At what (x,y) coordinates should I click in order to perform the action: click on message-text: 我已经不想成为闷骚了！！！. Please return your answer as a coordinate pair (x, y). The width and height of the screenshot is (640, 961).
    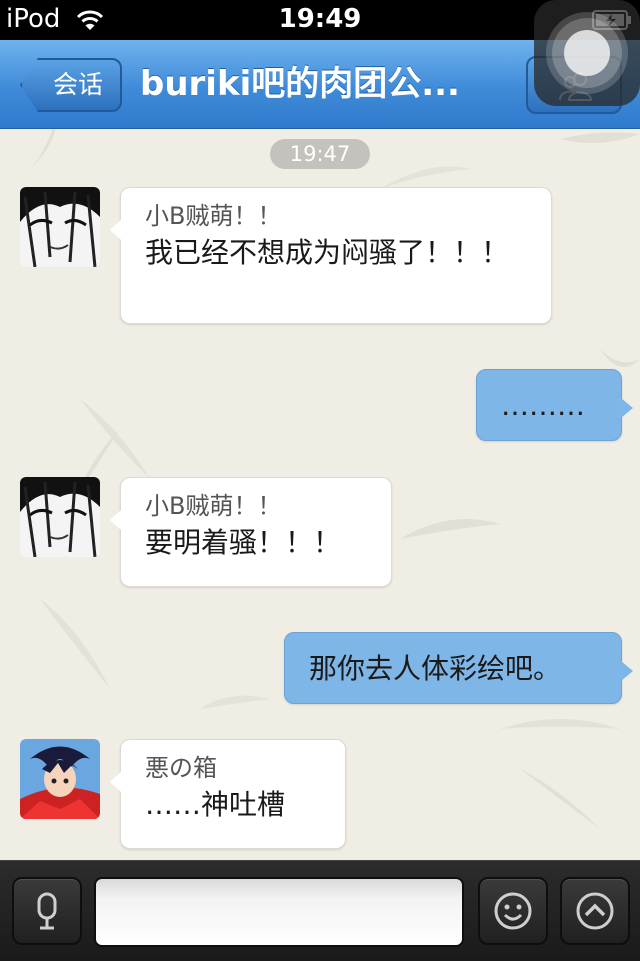
    Looking at the image, I should click on (327, 252).